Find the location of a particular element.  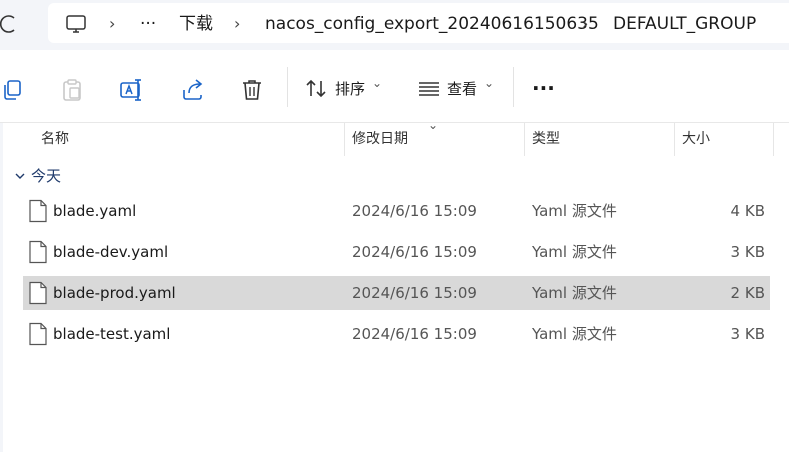

sort-icon is located at coordinates (317, 89).